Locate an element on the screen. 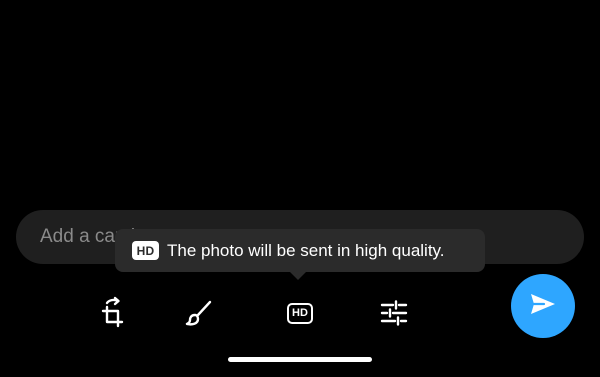 Image resolution: width=600 pixels, height=377 pixels. hd-icon: HD is located at coordinates (300, 313).